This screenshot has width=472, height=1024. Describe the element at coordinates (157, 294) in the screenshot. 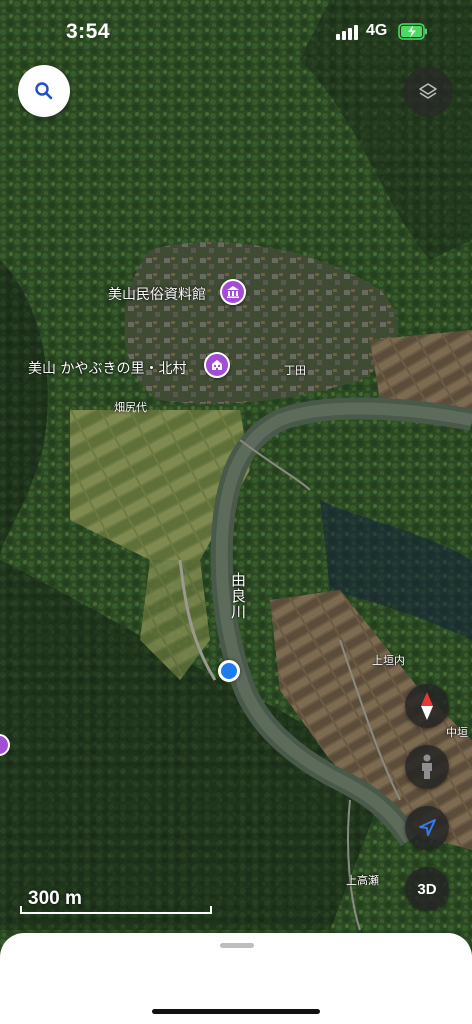

I see `poi-label-museum: 美山民俗資料館` at that location.